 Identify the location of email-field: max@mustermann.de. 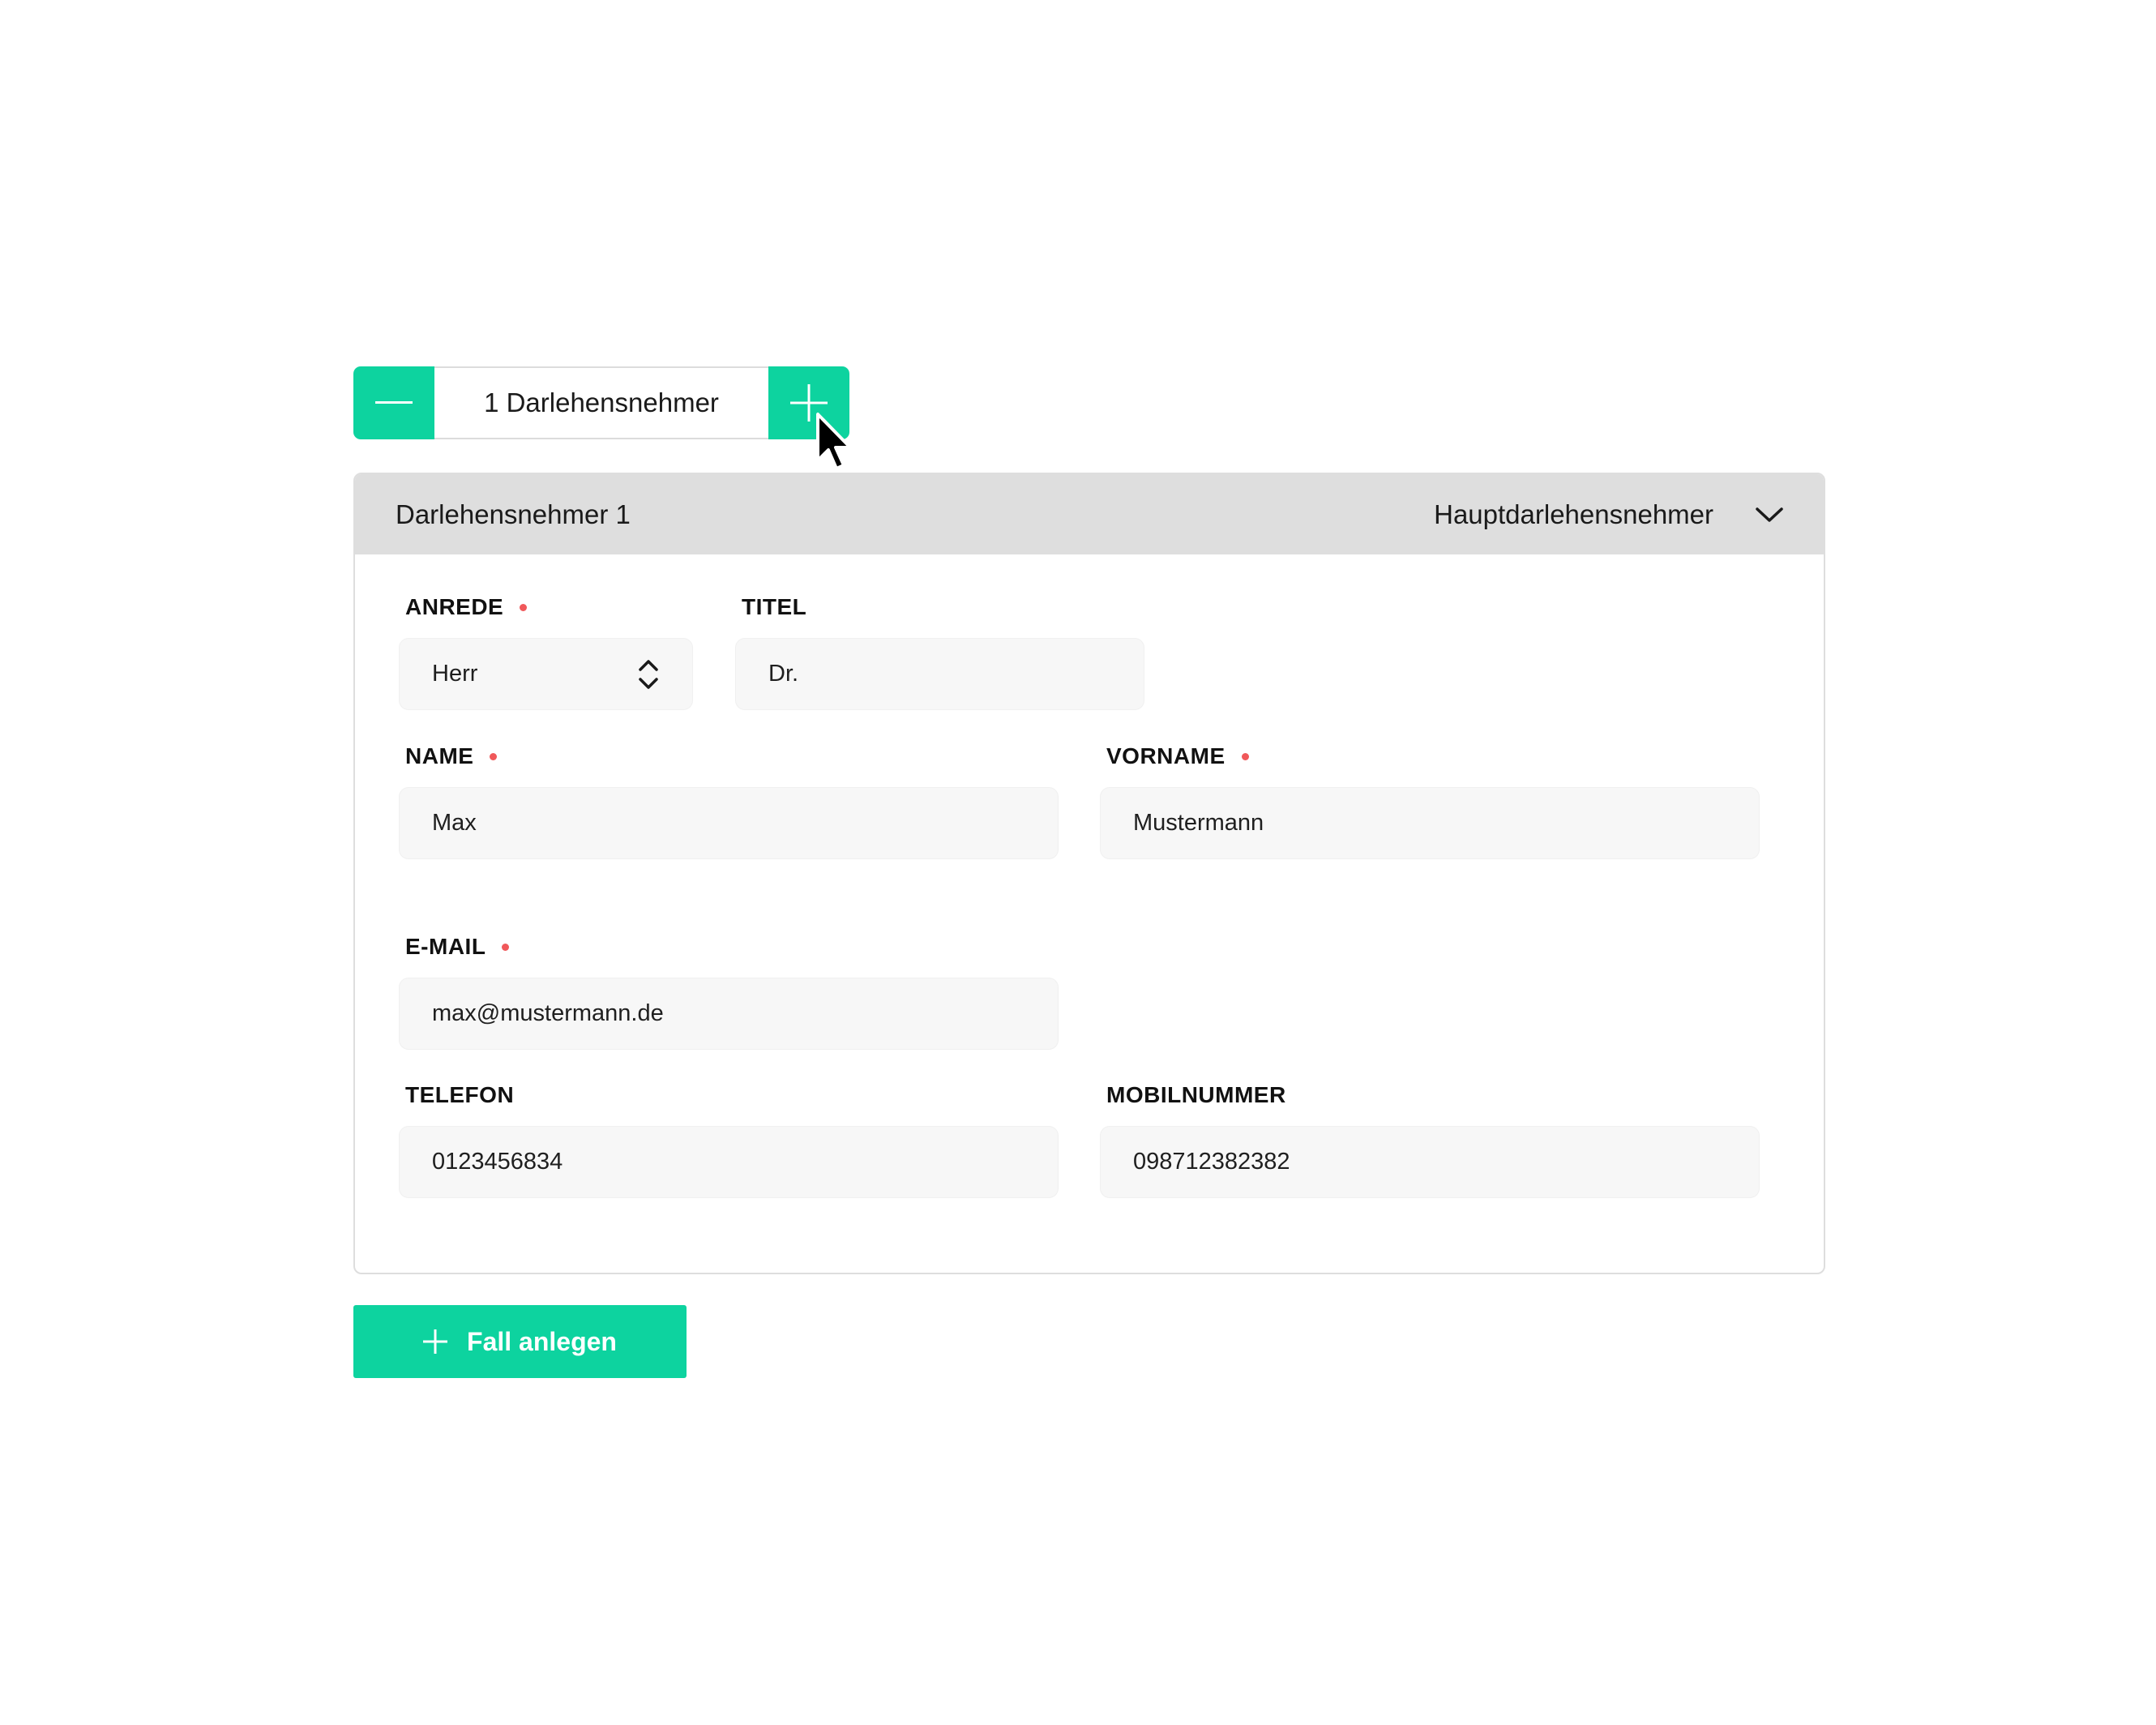
(729, 1014).